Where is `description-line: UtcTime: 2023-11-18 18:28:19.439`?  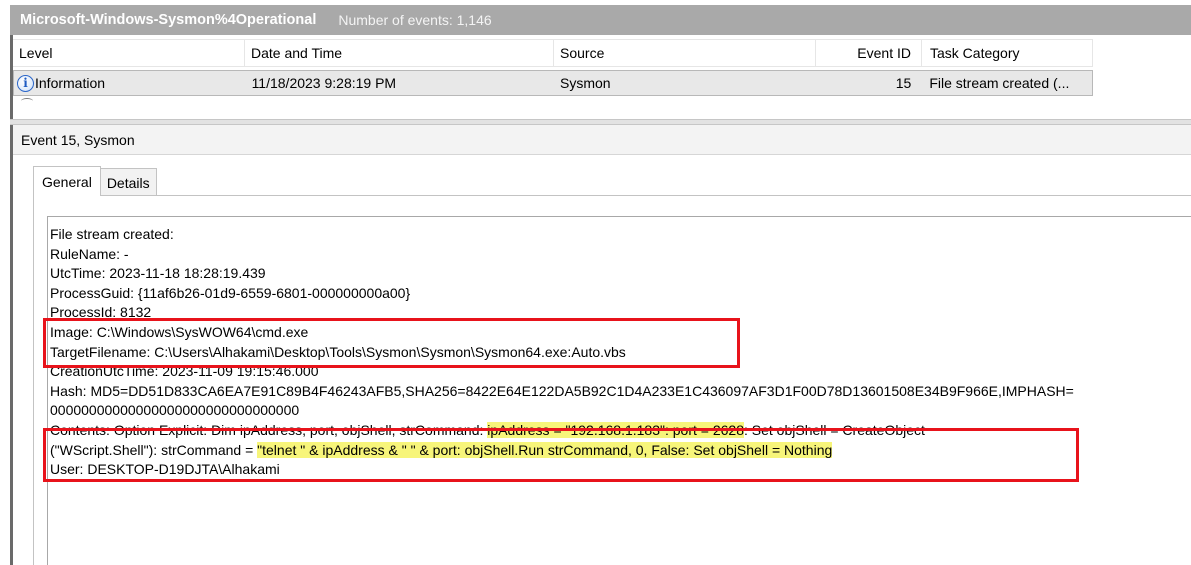
description-line: UtcTime: 2023-11-18 18:28:19.439 is located at coordinates (158, 273).